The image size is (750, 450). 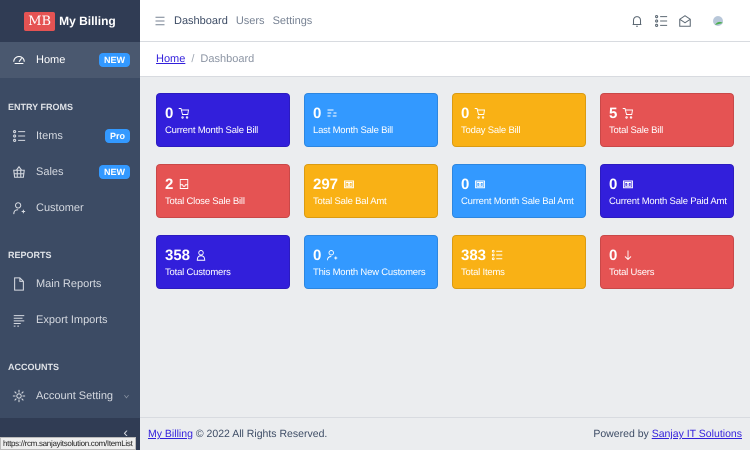 I want to click on stat-card: 2 Total Close Sale Bill, so click(x=223, y=191).